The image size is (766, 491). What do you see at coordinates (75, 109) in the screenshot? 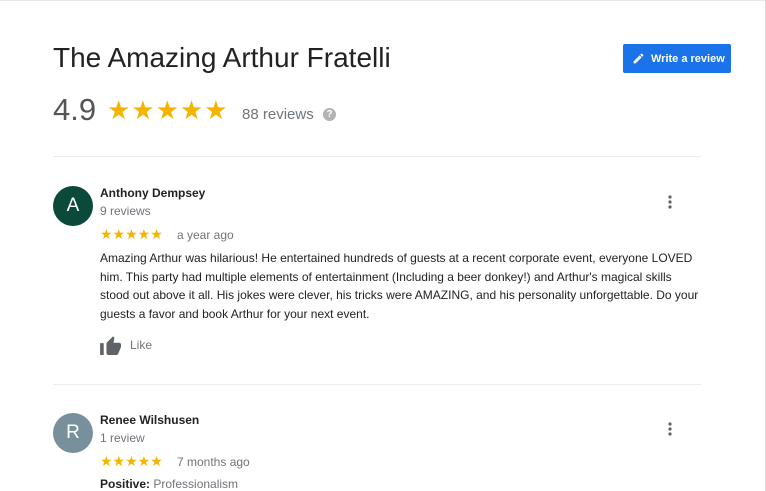
I see `average-rating: 4.9` at bounding box center [75, 109].